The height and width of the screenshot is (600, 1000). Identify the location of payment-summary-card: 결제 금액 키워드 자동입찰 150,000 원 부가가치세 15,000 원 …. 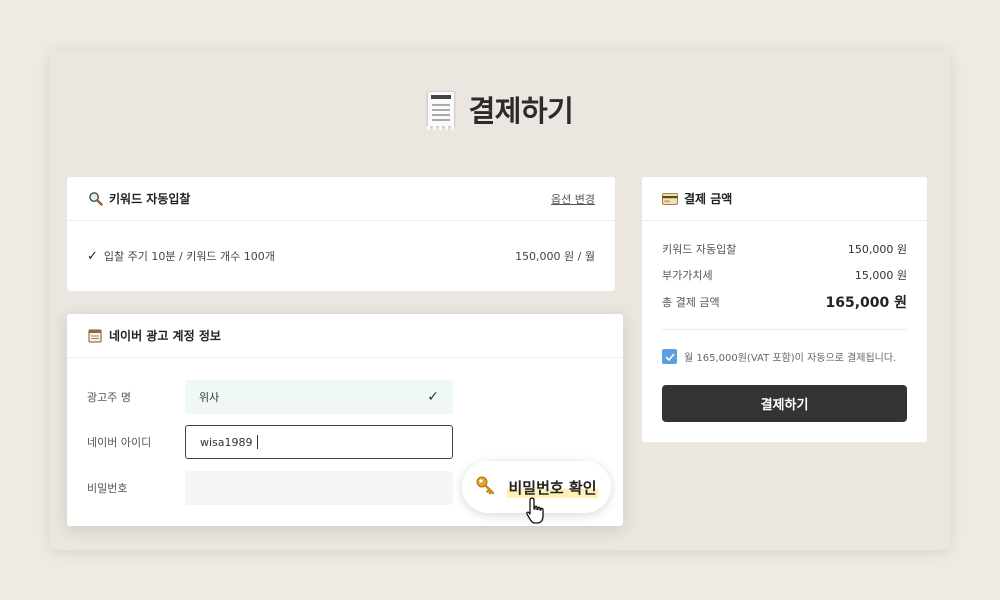
(784, 309).